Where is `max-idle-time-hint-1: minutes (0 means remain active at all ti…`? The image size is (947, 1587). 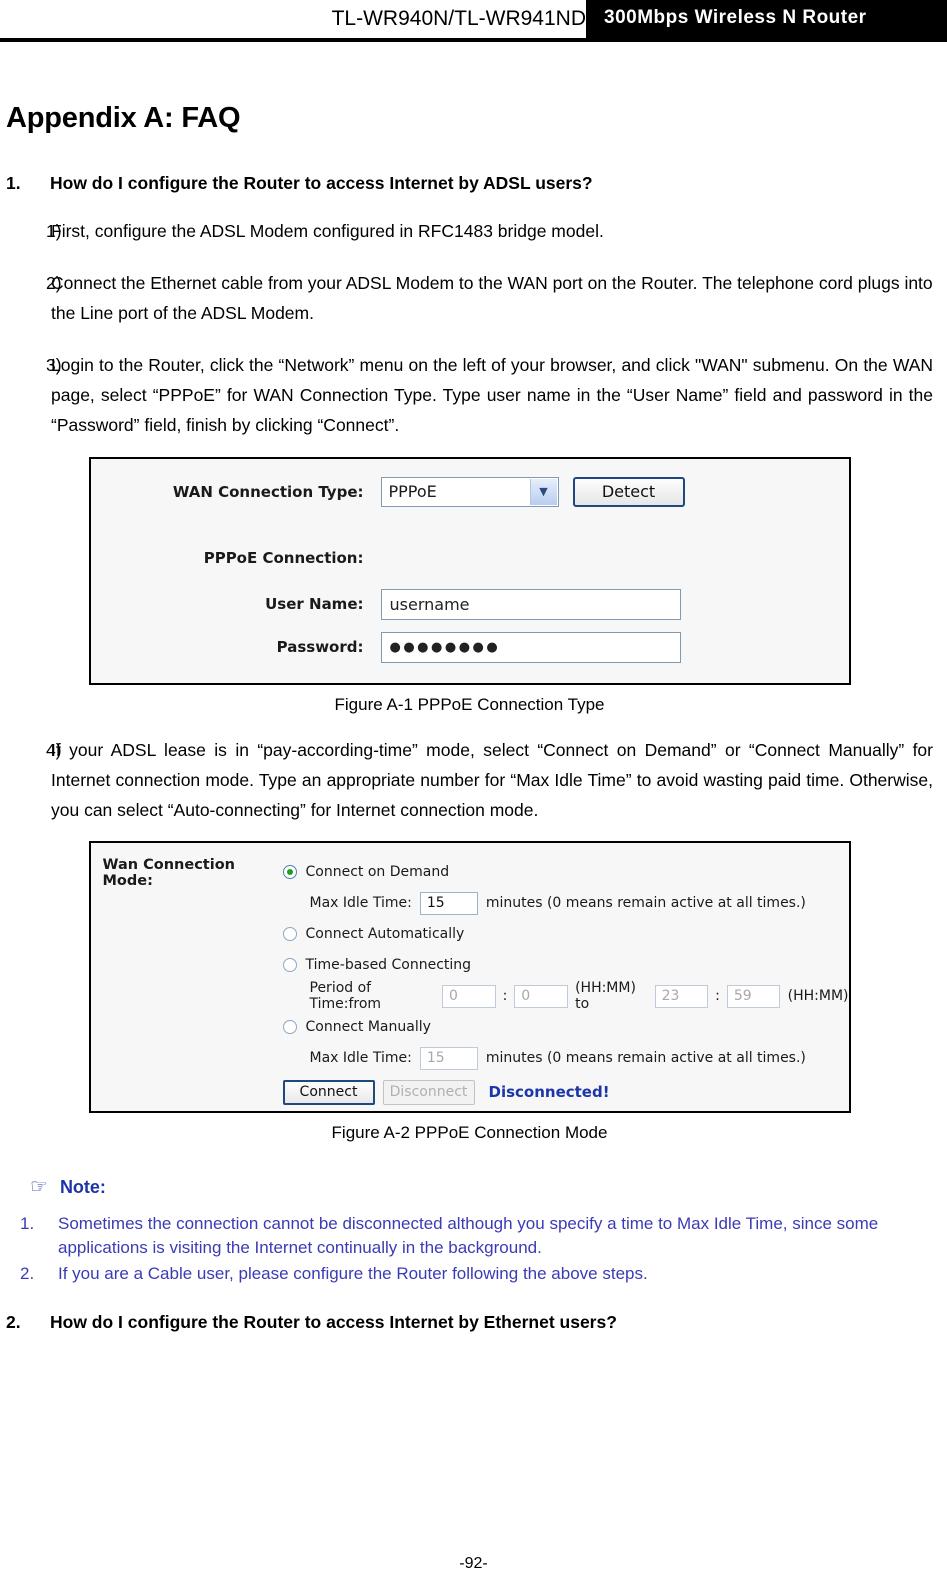 max-idle-time-hint-1: minutes (0 means remain active at all ti… is located at coordinates (645, 903).